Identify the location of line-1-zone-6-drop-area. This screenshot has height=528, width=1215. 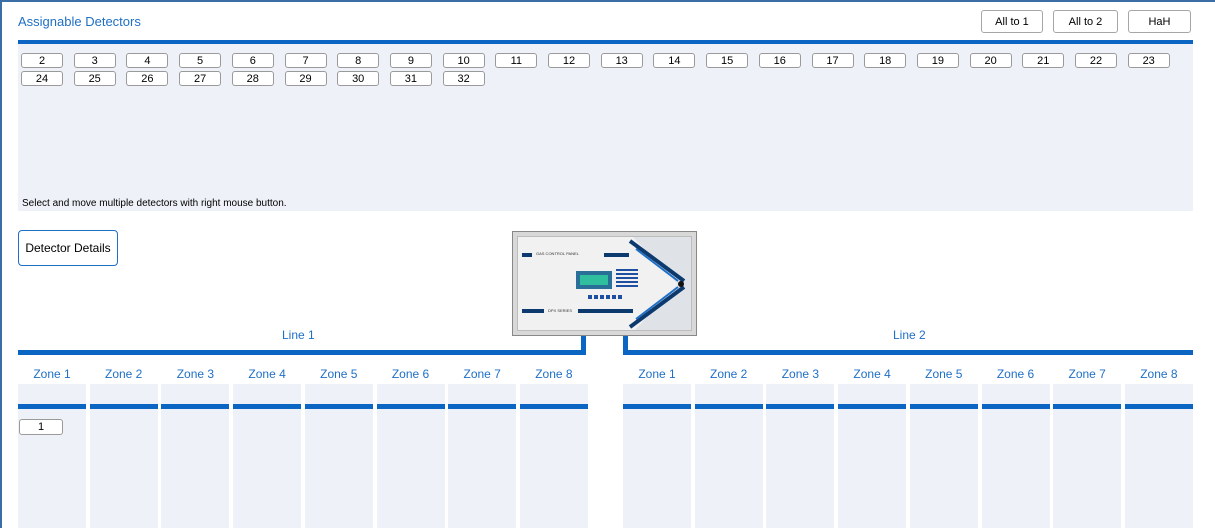
(410, 468).